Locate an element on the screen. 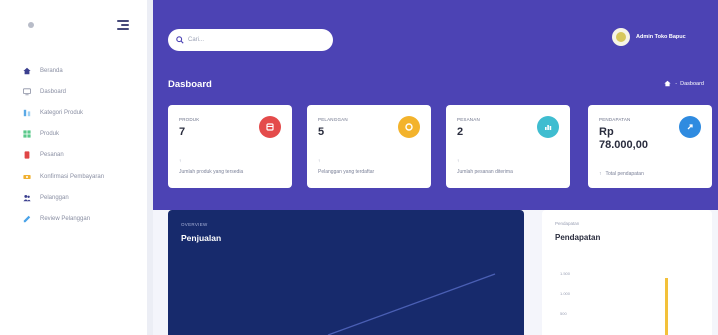 Image resolution: width=718 pixels, height=335 pixels. card-subtitle: Pelanggan yang terdaftar is located at coordinates (346, 172).